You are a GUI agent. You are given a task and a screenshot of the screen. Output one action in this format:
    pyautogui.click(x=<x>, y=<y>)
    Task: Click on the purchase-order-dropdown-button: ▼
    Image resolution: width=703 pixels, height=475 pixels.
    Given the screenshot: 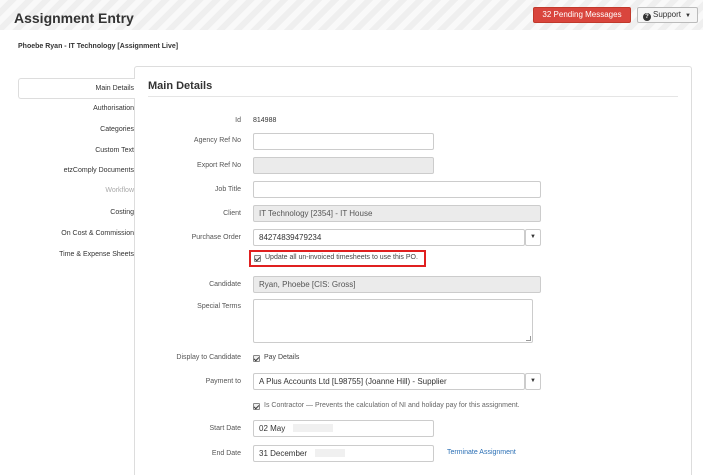 What is the action you would take?
    pyautogui.click(x=533, y=237)
    